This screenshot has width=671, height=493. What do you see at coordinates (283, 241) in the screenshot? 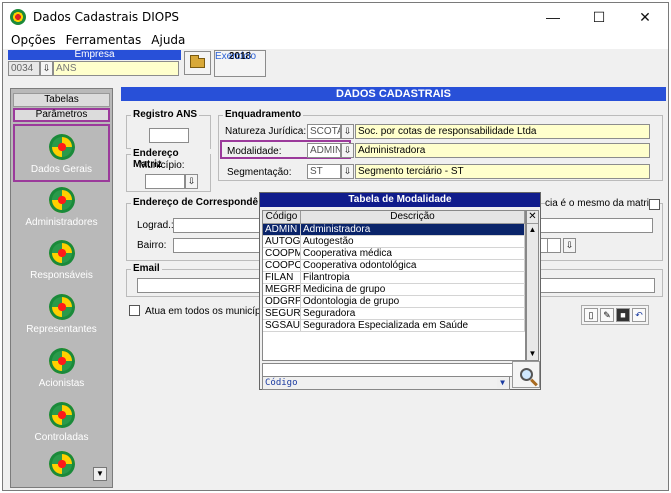
I see `row-code: AUTOG` at bounding box center [283, 241].